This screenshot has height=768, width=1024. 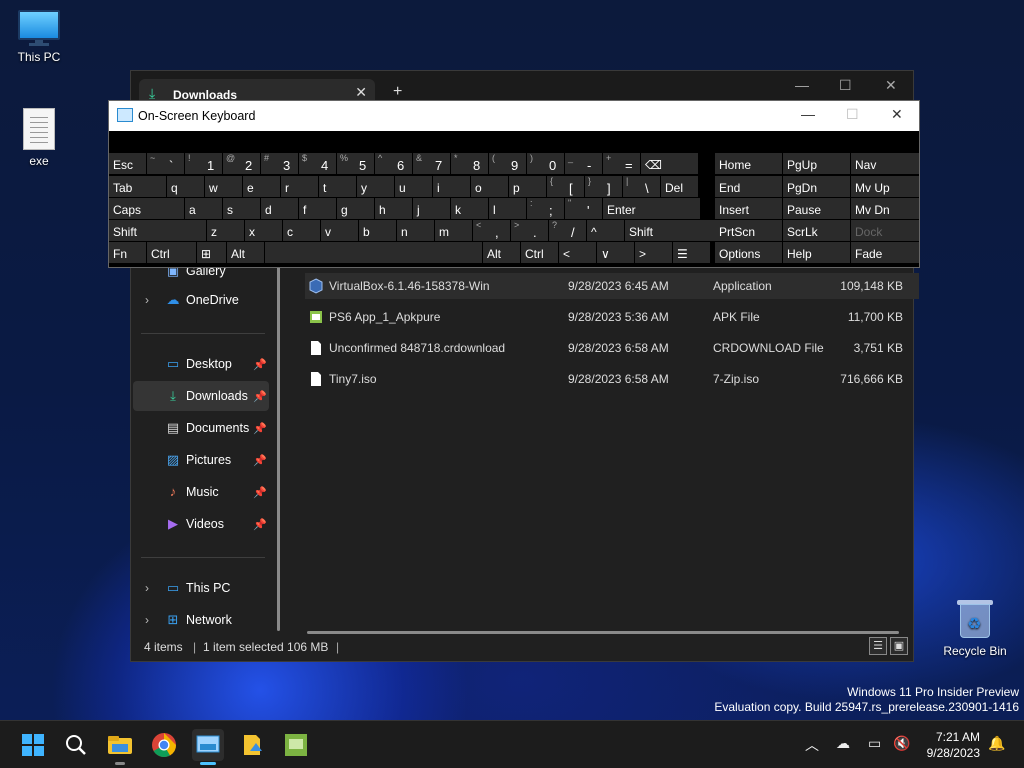 I want to click on key: y, so click(x=375, y=186).